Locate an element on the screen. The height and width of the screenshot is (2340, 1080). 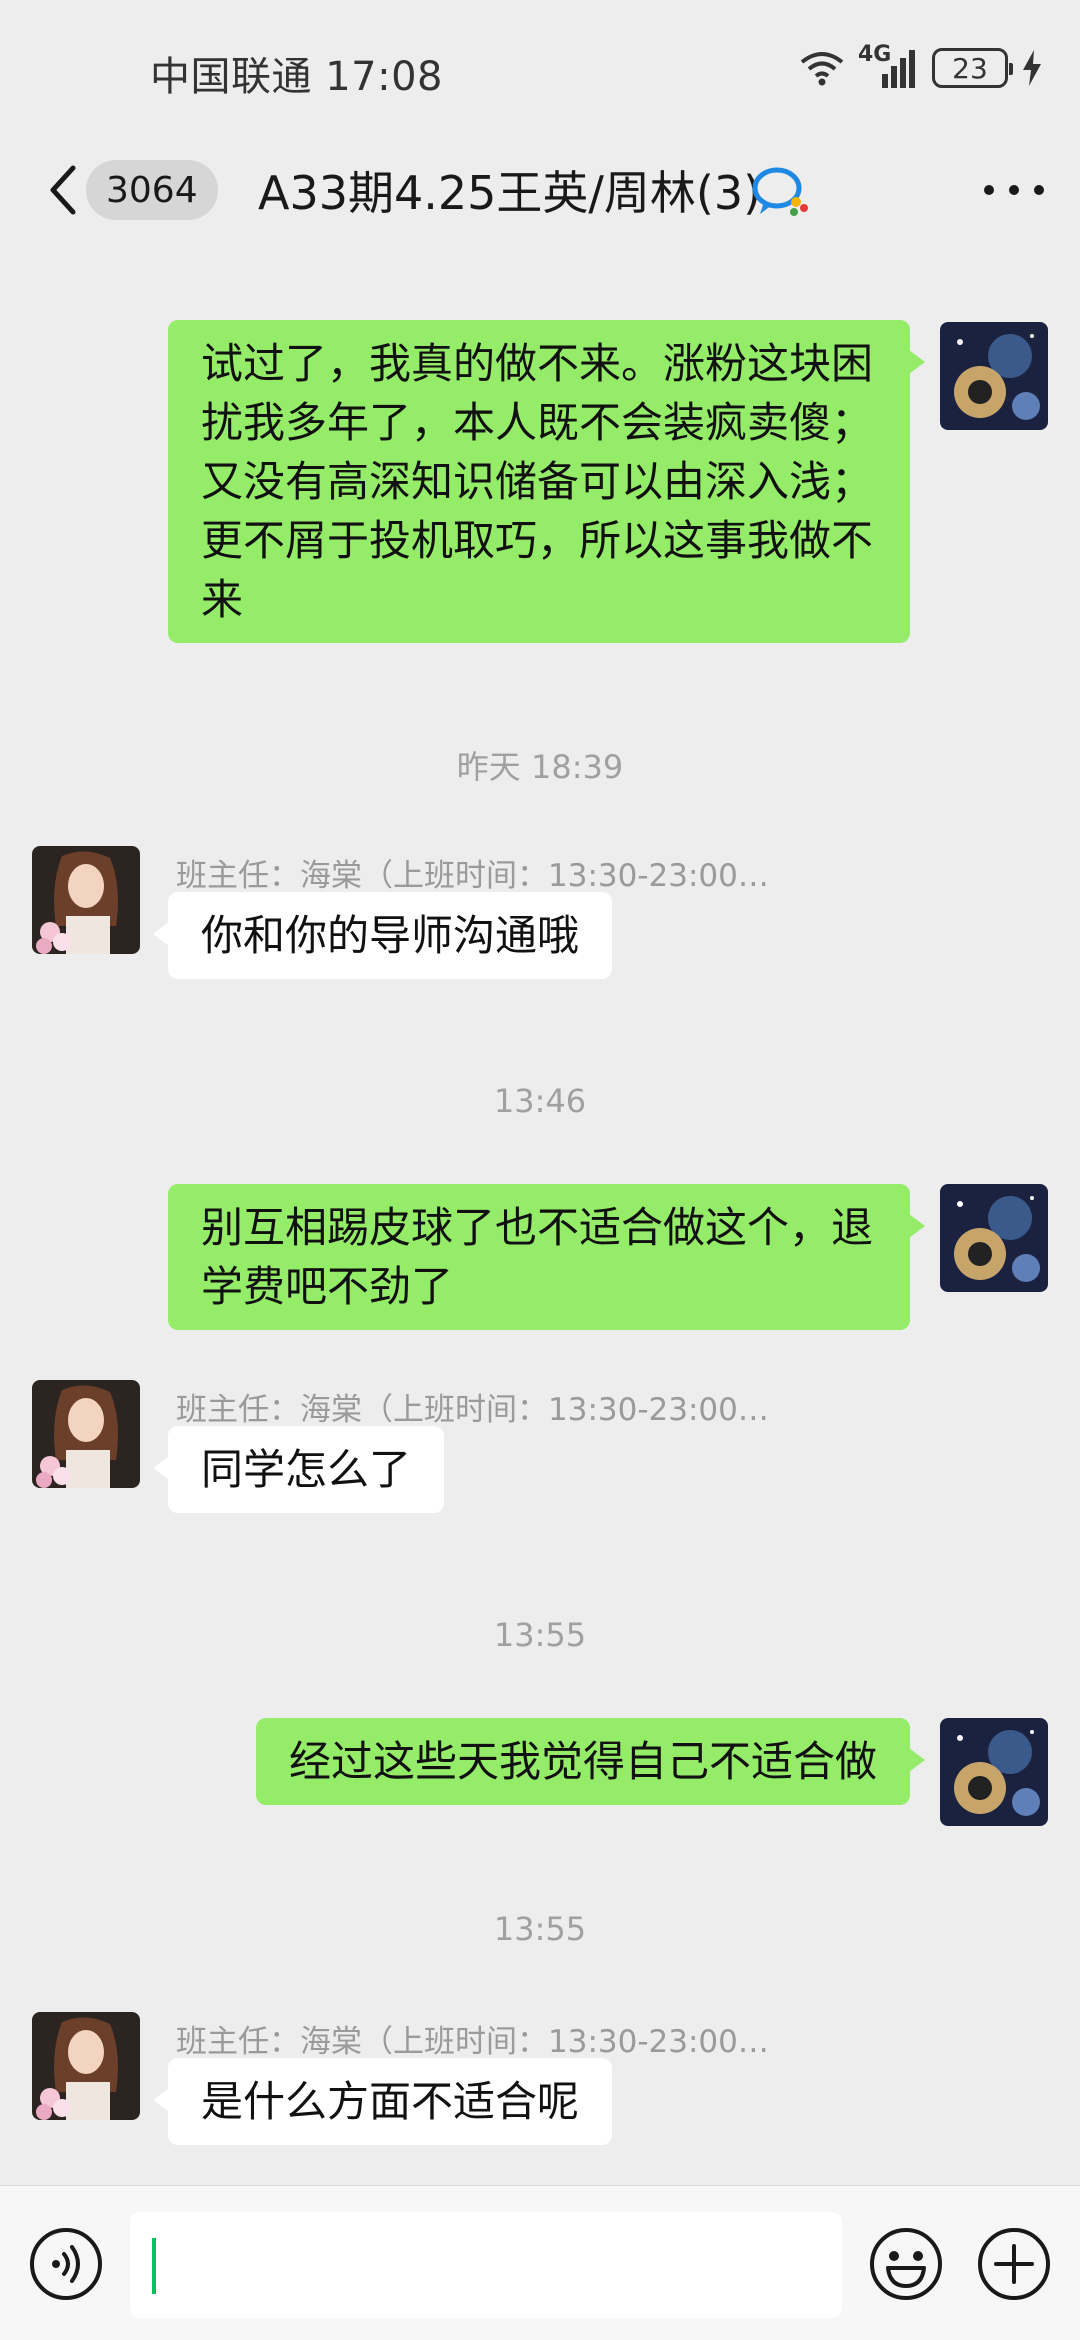
status-icons: 4G 23 is located at coordinates (921, 67).